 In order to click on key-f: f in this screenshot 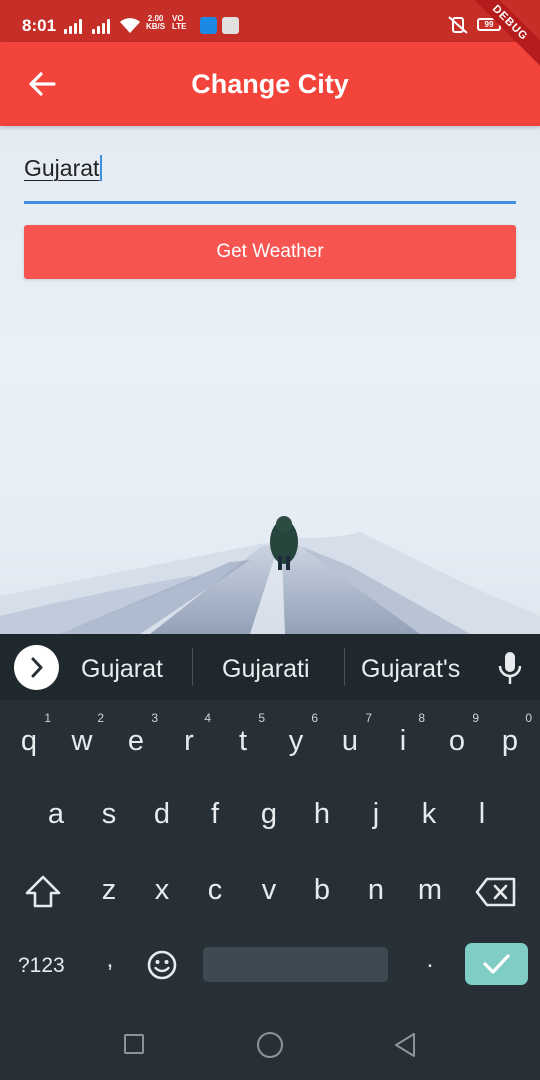, I will do `click(215, 814)`.